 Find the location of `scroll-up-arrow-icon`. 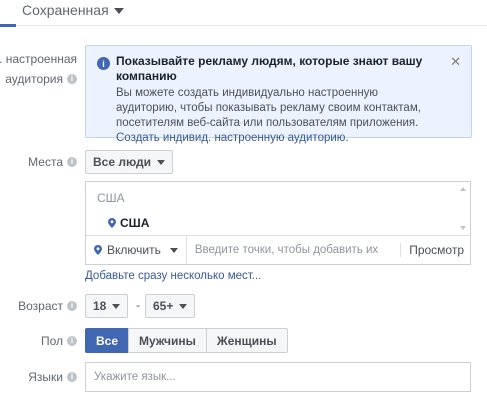

scroll-up-arrow-icon is located at coordinates (463, 189).